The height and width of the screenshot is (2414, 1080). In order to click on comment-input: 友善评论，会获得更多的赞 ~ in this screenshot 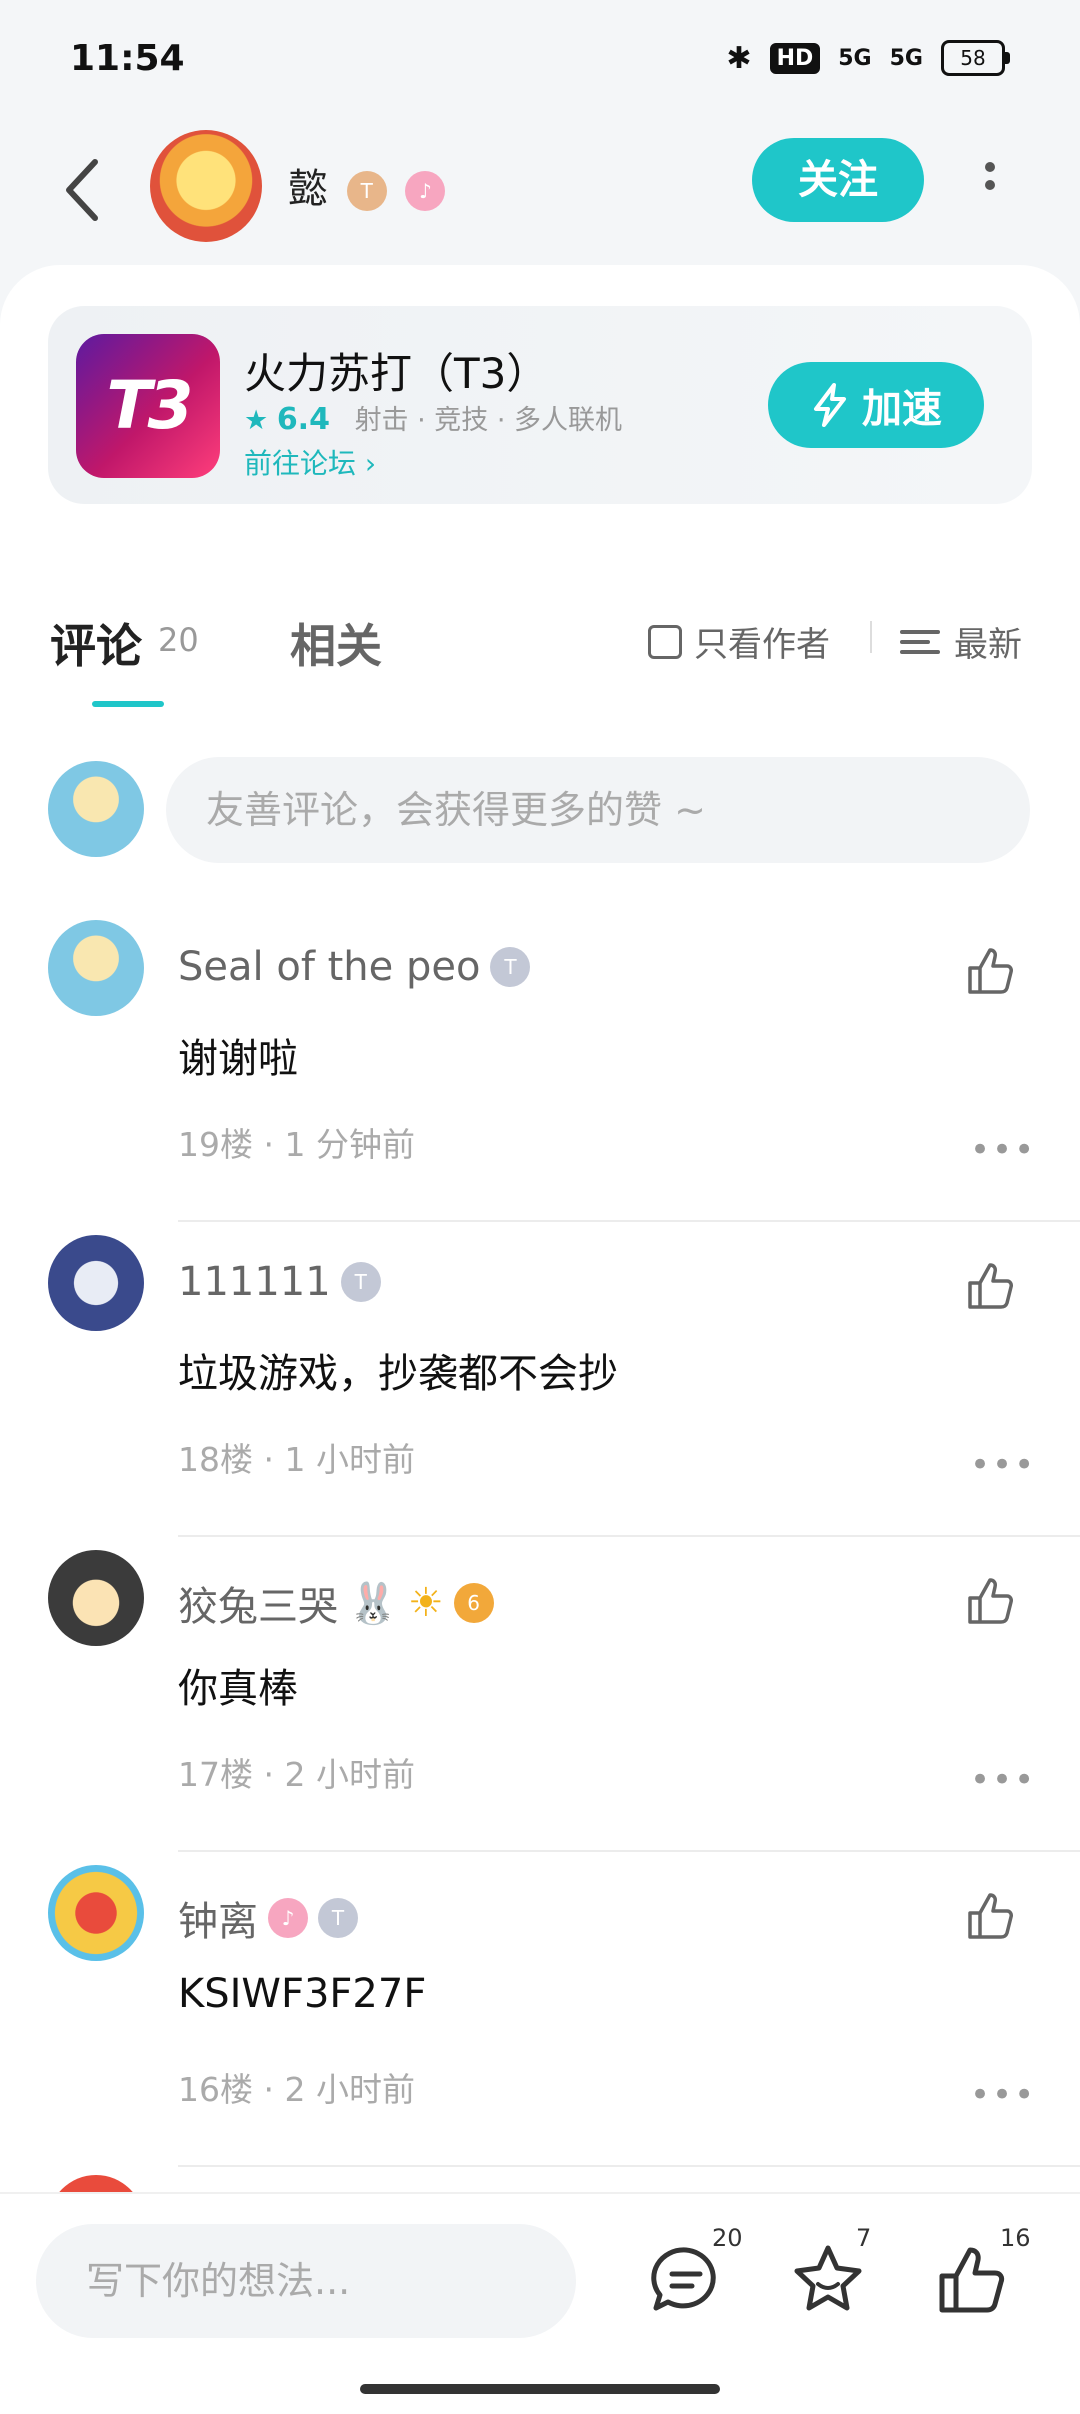, I will do `click(598, 810)`.